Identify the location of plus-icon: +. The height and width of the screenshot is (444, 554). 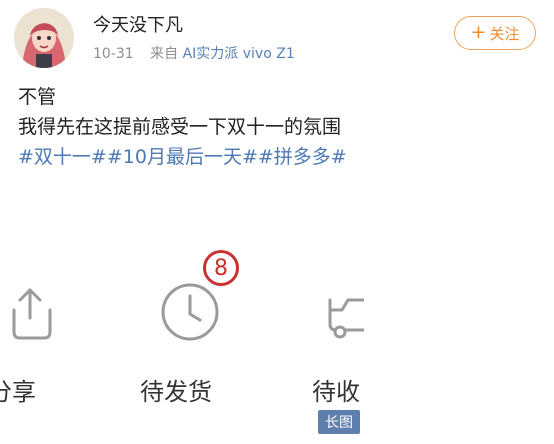
(478, 31).